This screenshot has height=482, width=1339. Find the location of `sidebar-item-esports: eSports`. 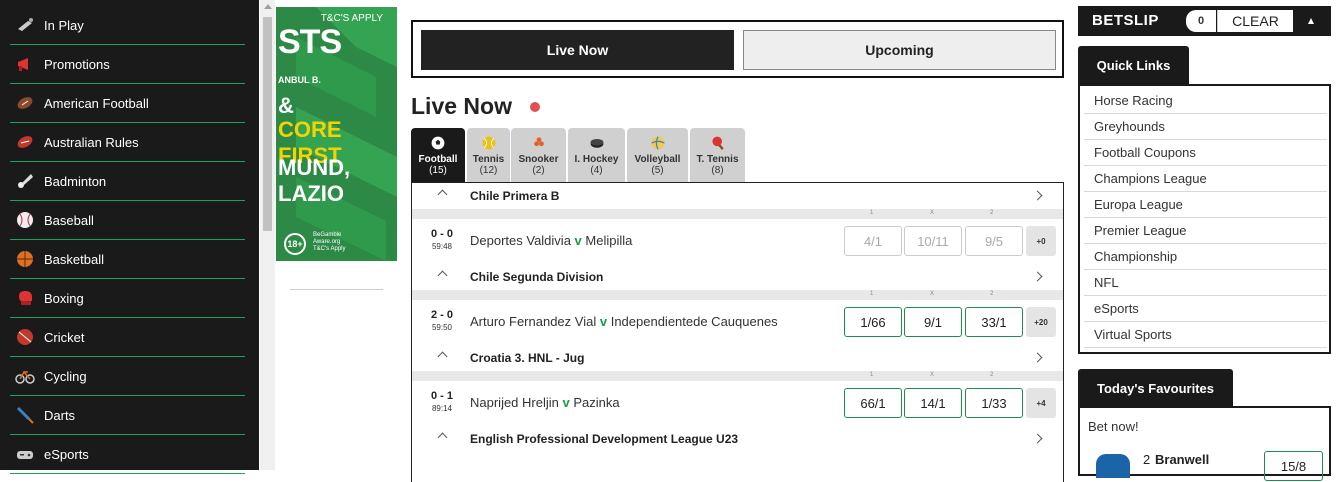

sidebar-item-esports: eSports is located at coordinates (127, 454).